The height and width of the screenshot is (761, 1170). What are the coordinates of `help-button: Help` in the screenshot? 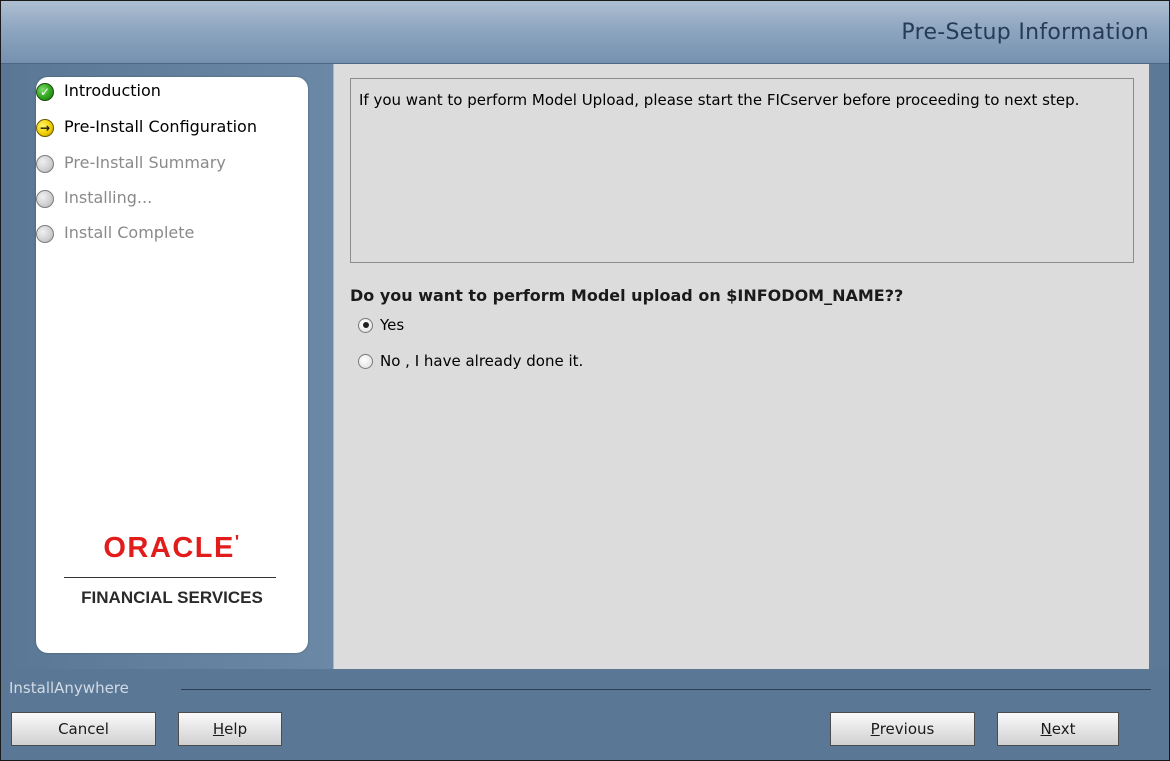 It's located at (230, 729).